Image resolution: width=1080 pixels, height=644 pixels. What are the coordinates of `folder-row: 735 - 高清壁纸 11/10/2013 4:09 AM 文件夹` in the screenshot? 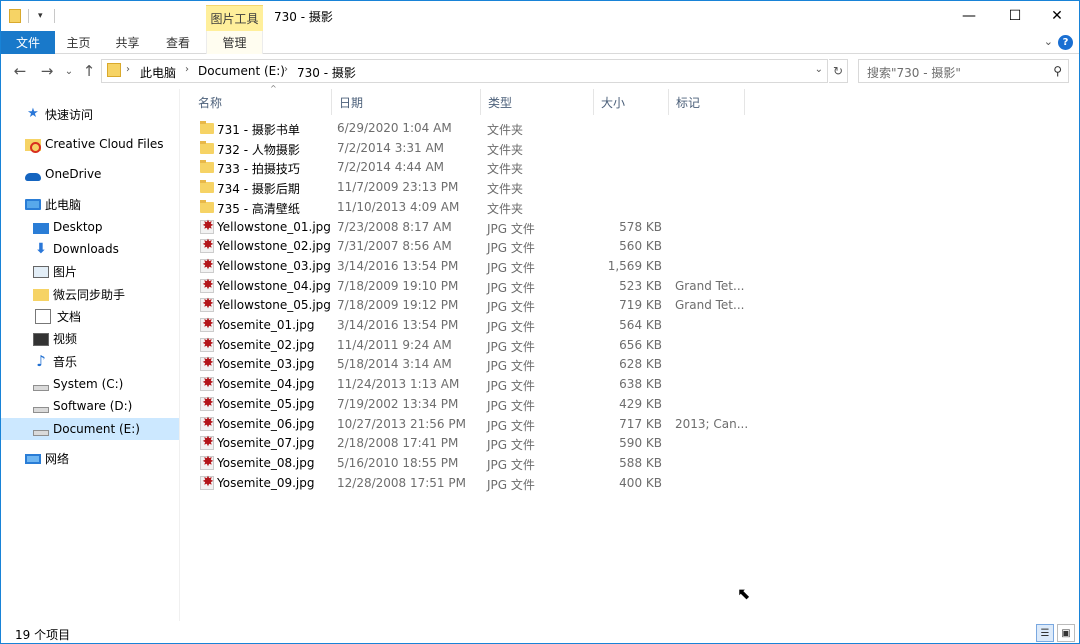 It's located at (471, 207).